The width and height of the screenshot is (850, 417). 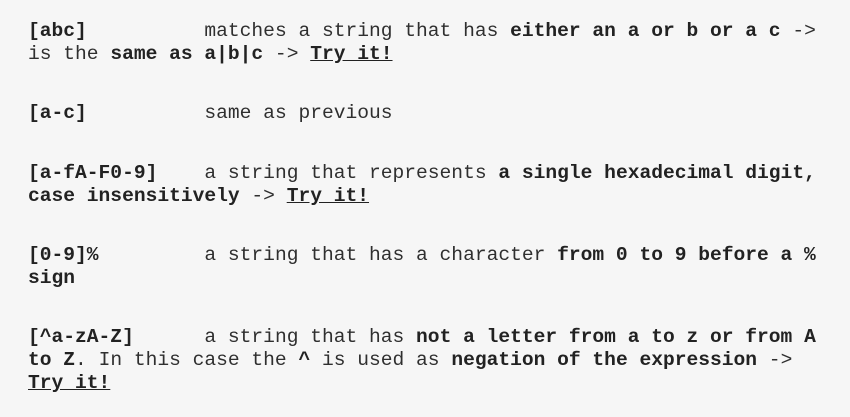 I want to click on description-text: a string that has a character, so click(x=381, y=255).